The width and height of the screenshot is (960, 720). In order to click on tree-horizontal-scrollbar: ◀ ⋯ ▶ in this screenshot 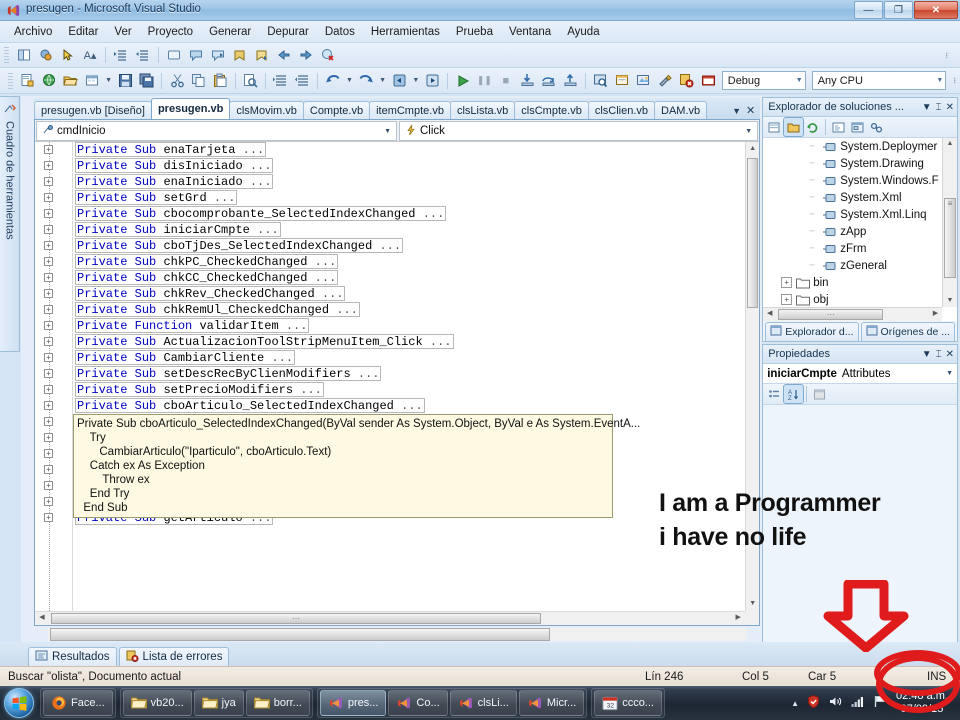, I will do `click(852, 314)`.